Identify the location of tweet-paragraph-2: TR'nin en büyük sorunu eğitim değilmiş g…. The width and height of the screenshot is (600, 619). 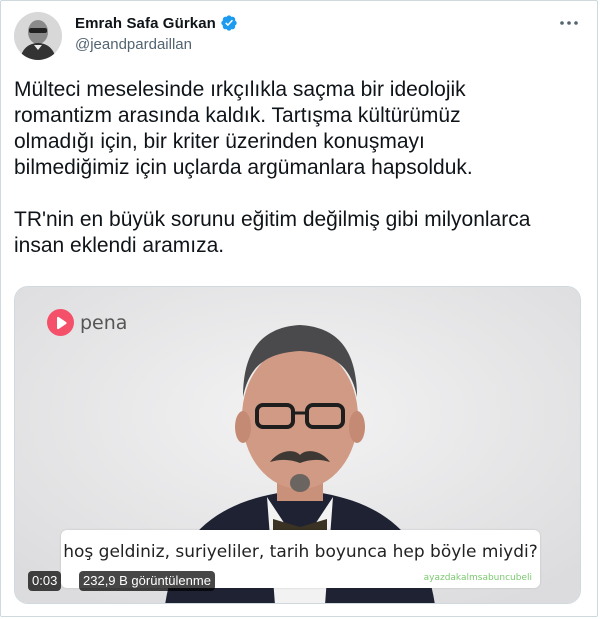
(272, 232).